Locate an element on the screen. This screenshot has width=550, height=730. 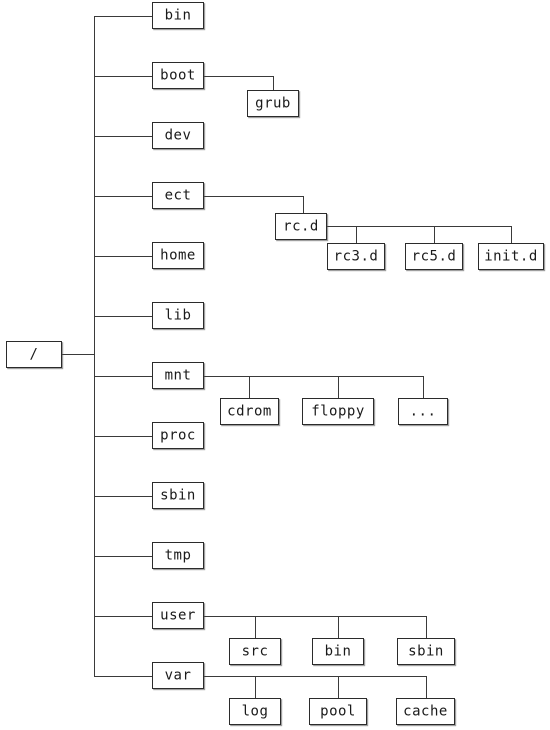
node-initd-label: init.d is located at coordinates (511, 256).